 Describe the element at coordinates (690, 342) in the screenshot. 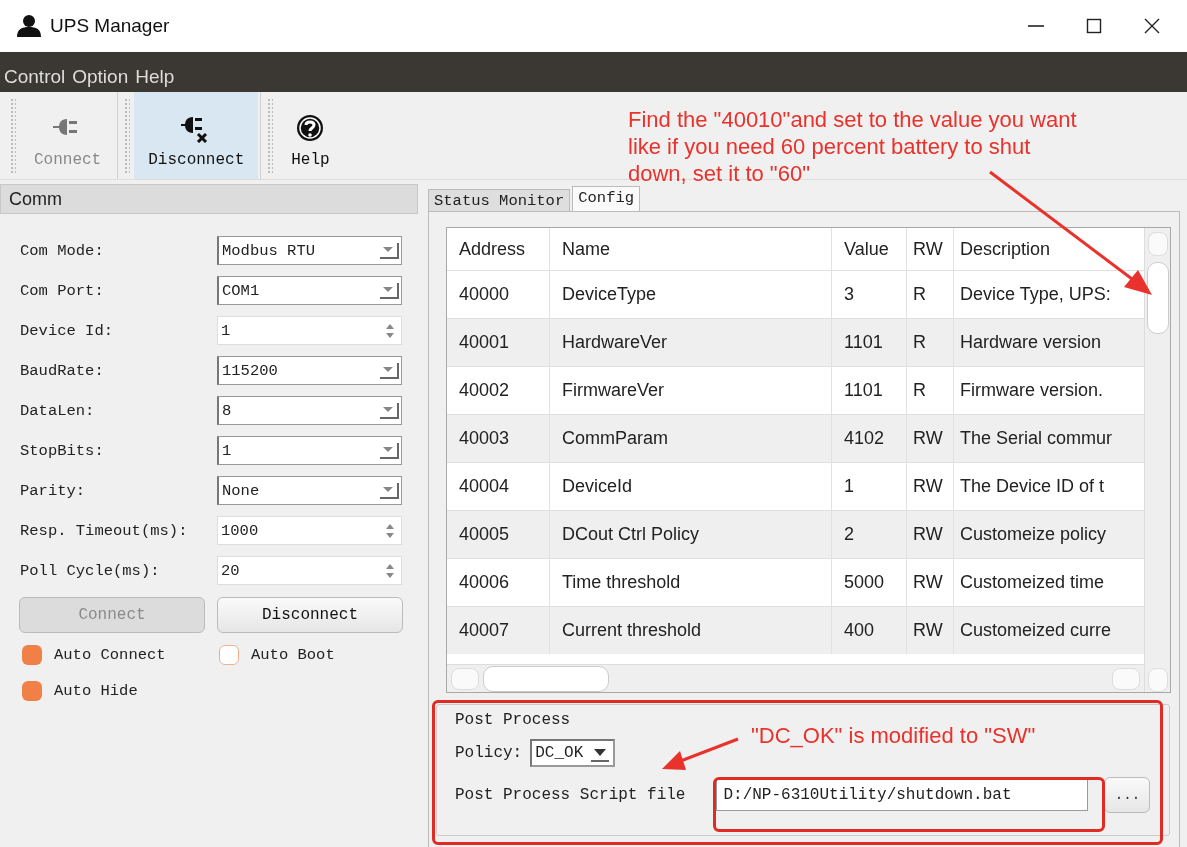

I see `table-cell: HardwareVer` at that location.